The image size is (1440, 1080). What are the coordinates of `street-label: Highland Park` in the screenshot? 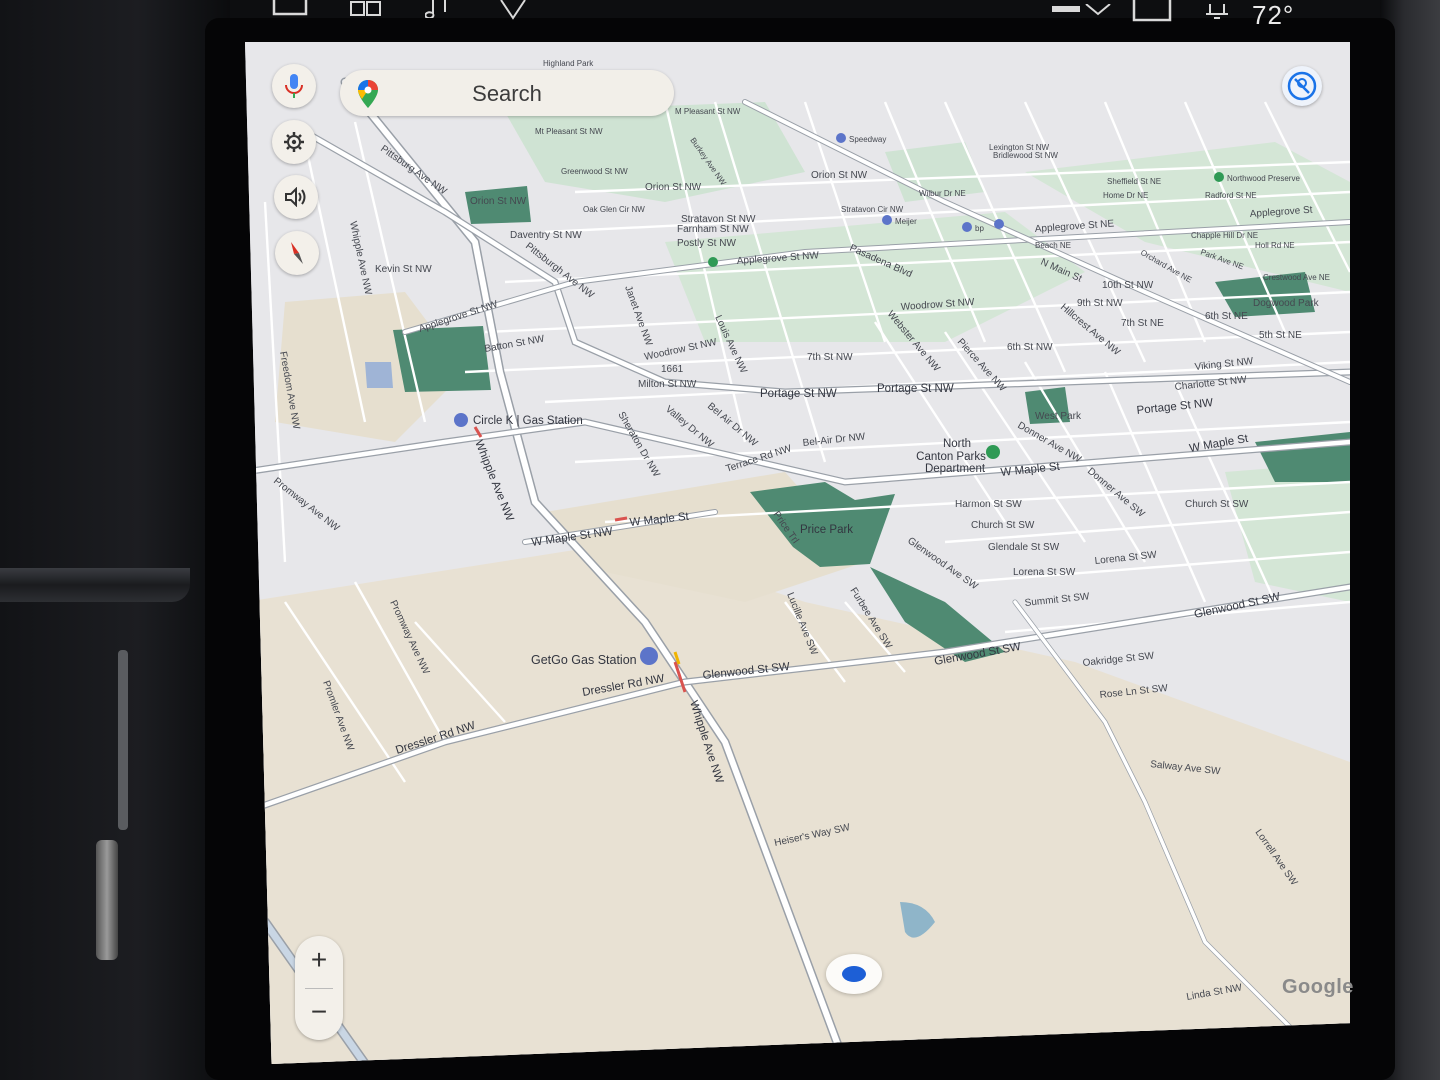 It's located at (568, 63).